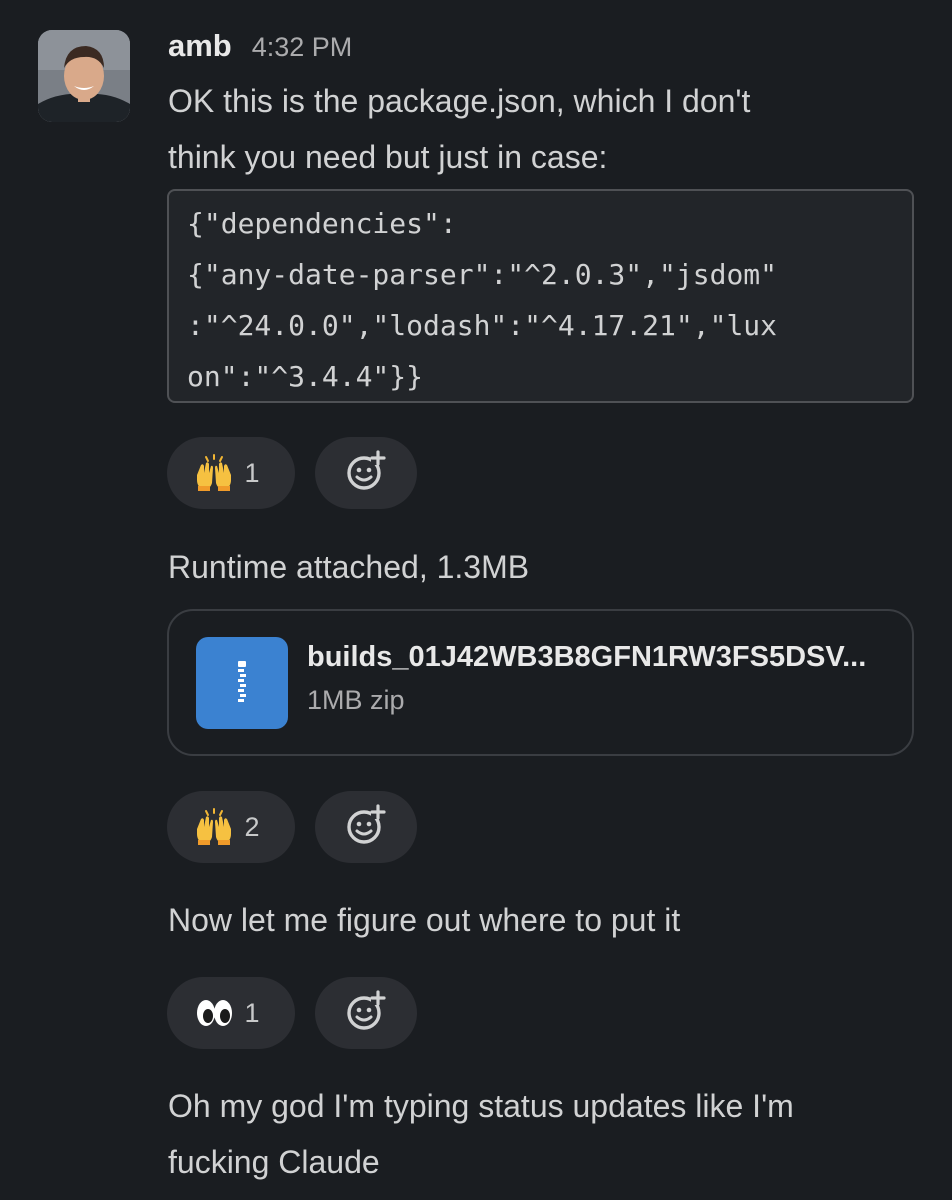  I want to click on reaction-eyes: 1, so click(231, 1013).